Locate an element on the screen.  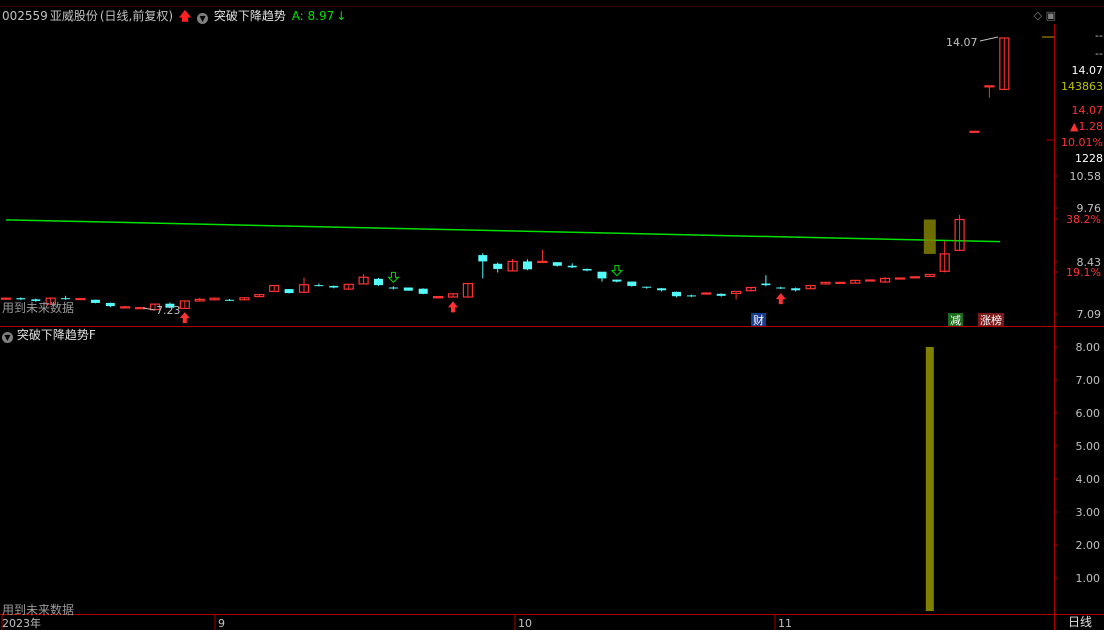
time-axis-label: 2023年 is located at coordinates (21, 623).